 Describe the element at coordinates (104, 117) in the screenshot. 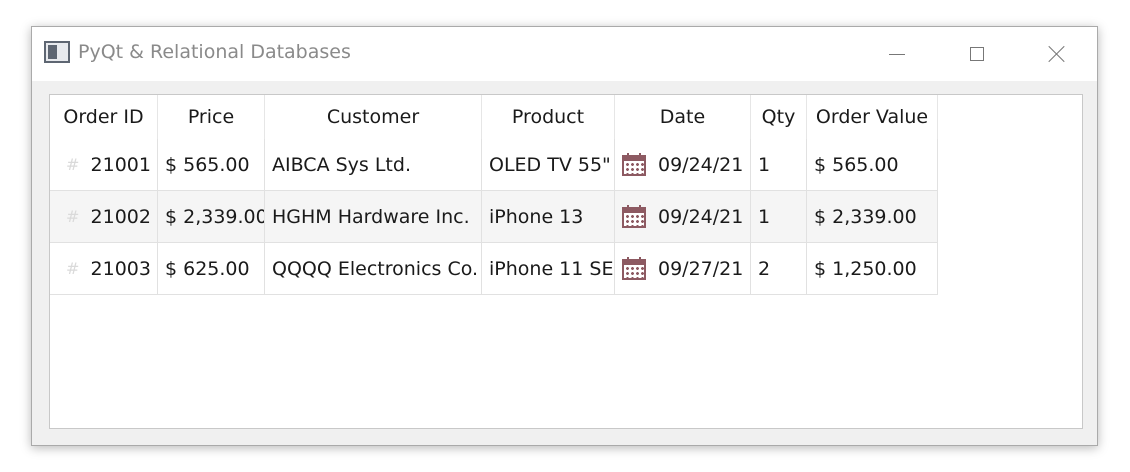

I see `column-header-order-id: Order ID` at that location.